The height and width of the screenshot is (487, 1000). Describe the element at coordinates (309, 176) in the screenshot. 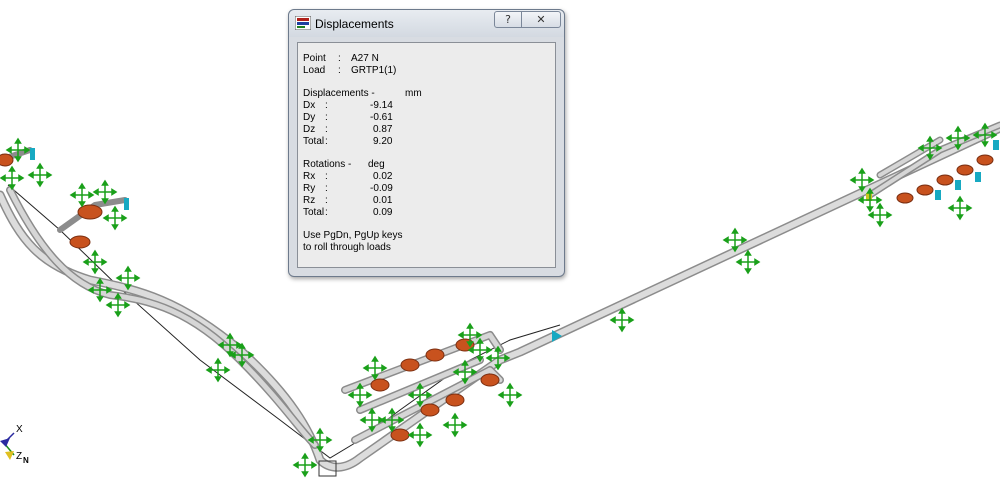

I see `rx-label: Rx` at that location.